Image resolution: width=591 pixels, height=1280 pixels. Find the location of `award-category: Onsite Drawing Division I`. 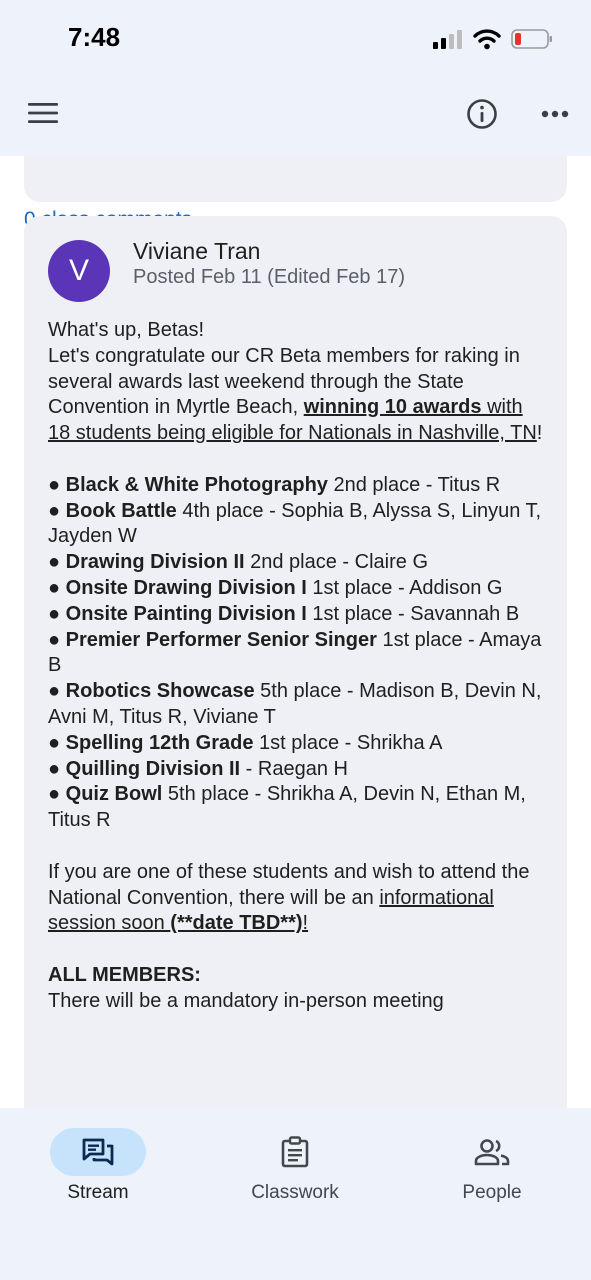

award-category: Onsite Drawing Division I is located at coordinates (186, 587).